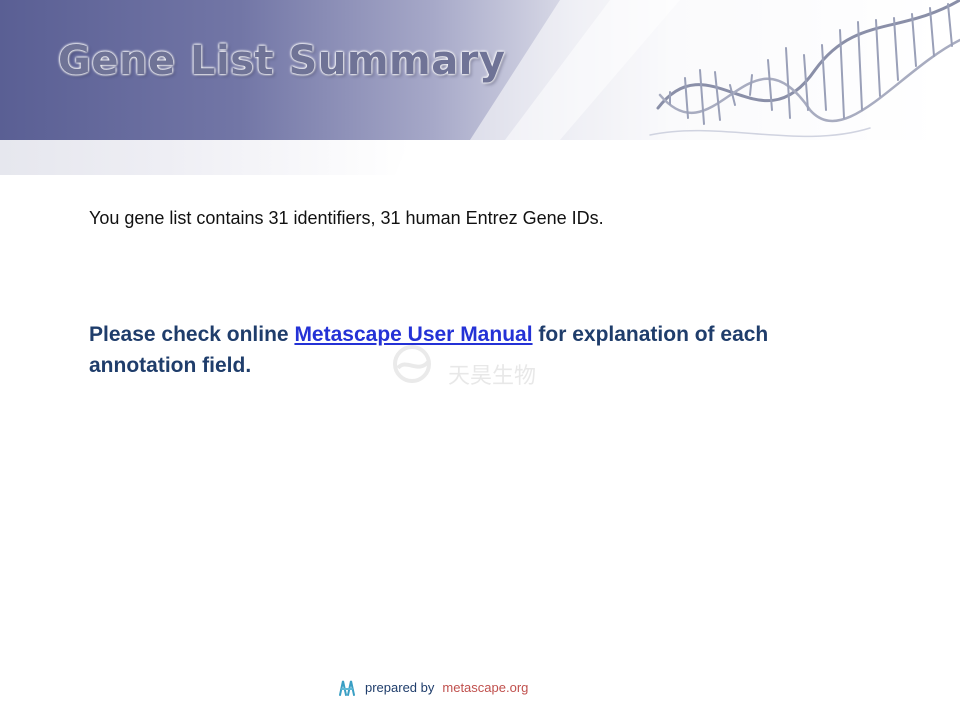 The width and height of the screenshot is (960, 720). What do you see at coordinates (804, 69) in the screenshot?
I see `dna-helix-icon` at bounding box center [804, 69].